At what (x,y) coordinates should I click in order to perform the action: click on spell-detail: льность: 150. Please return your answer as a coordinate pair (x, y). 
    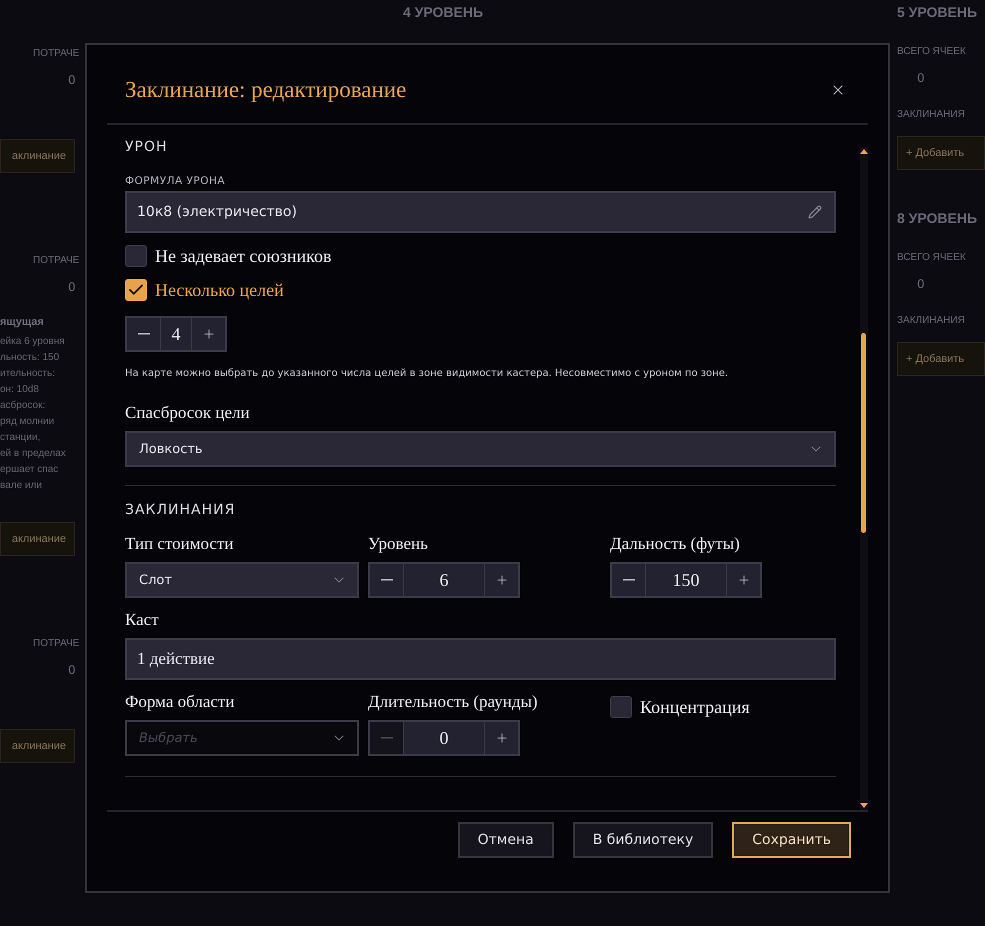
    Looking at the image, I should click on (30, 358).